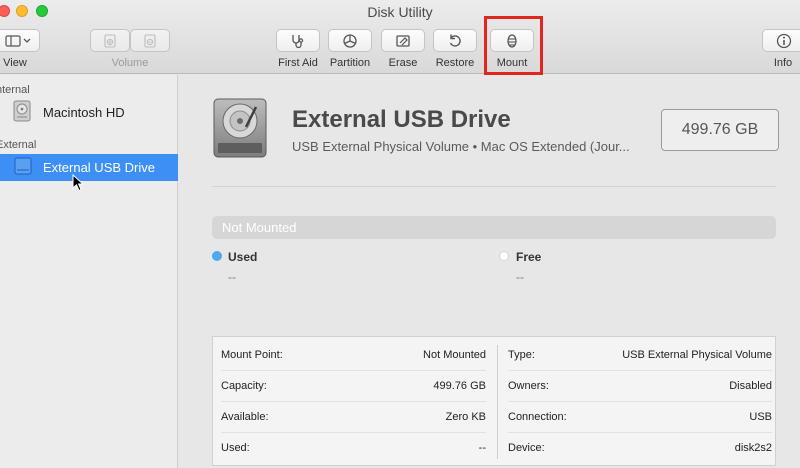  Describe the element at coordinates (245, 417) in the screenshot. I see `info-key: Available:` at that location.